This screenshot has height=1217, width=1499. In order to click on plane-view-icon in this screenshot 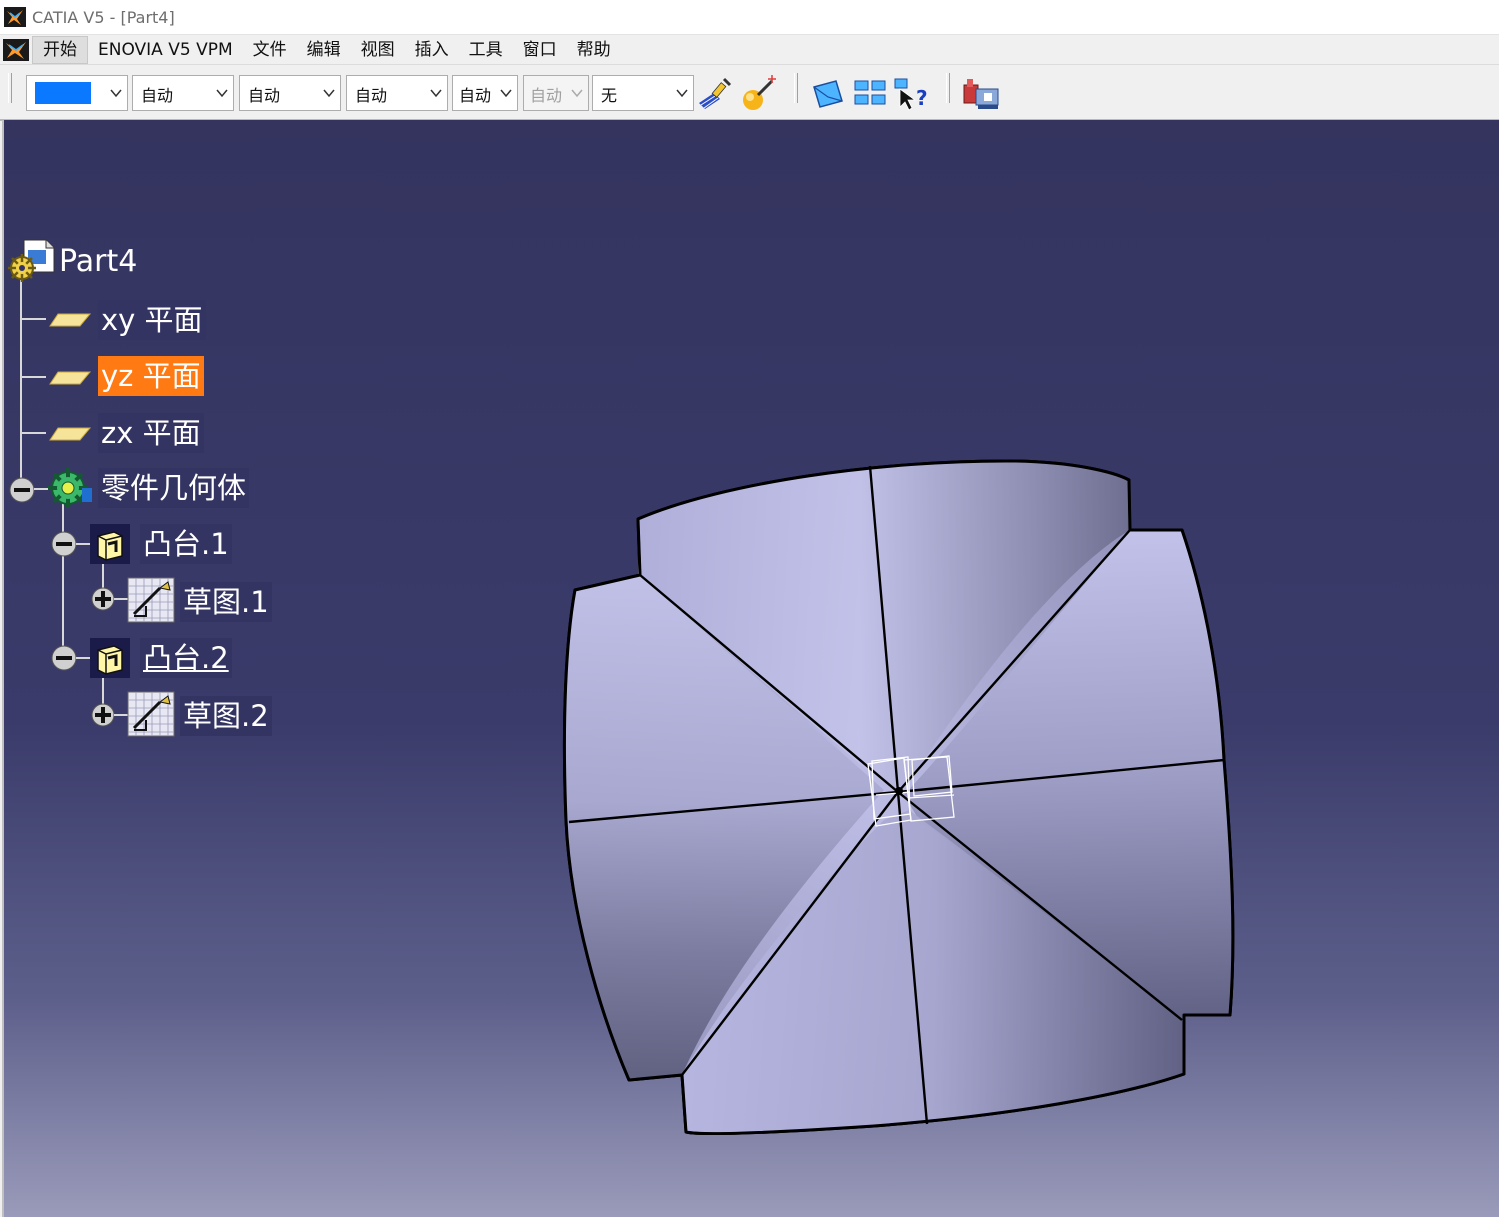, I will do `click(829, 94)`.